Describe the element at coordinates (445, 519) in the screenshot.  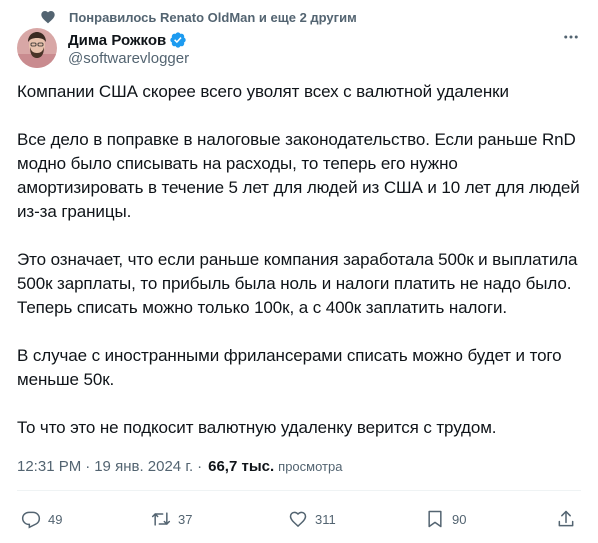
I see `bookmark-button: 90` at that location.